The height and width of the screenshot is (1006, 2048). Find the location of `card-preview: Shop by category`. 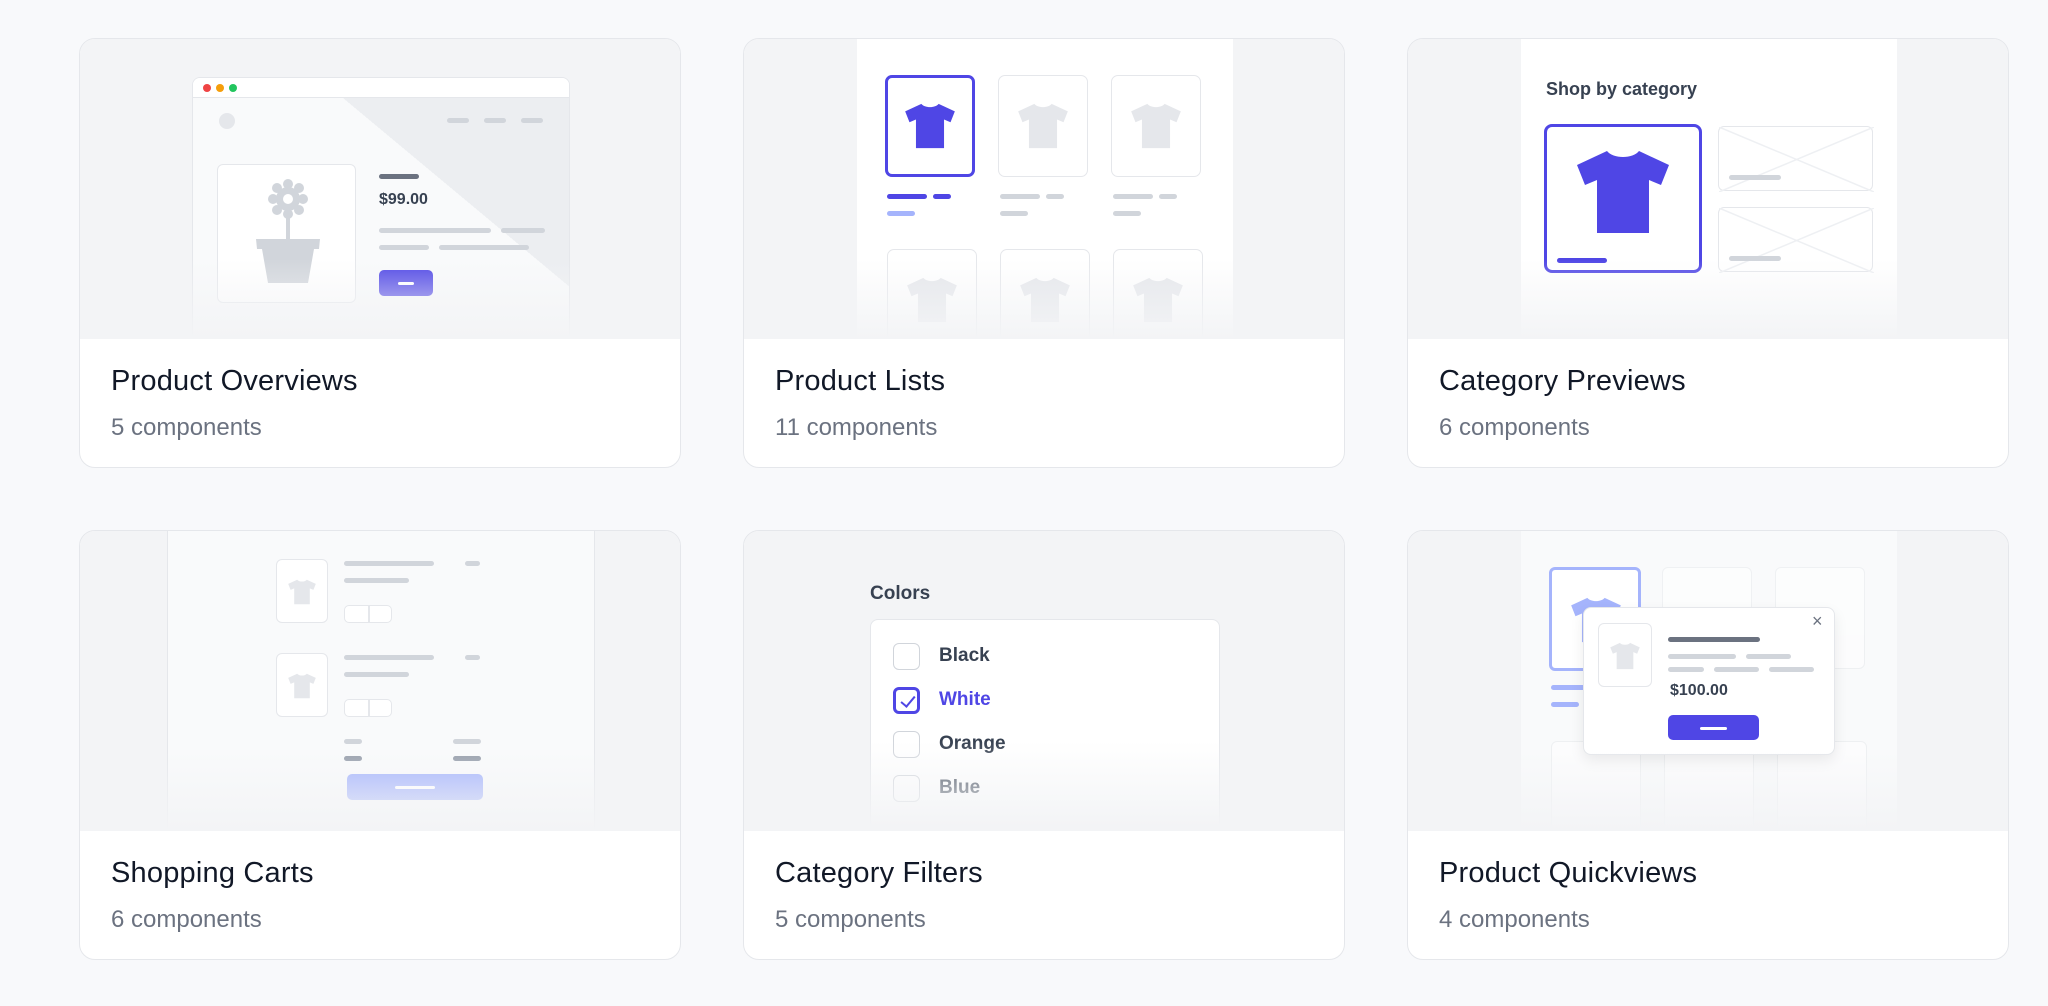

card-preview: Shop by category is located at coordinates (1708, 189).